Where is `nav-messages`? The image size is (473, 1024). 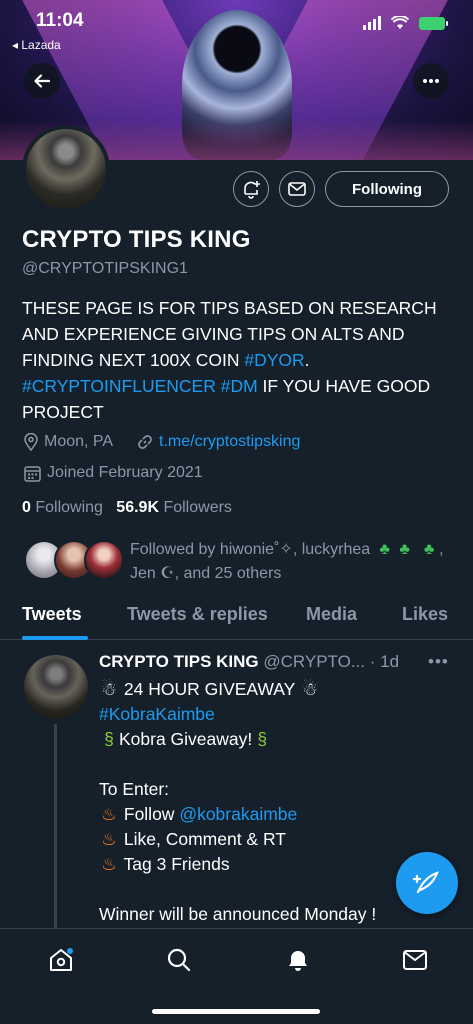 nav-messages is located at coordinates (415, 960).